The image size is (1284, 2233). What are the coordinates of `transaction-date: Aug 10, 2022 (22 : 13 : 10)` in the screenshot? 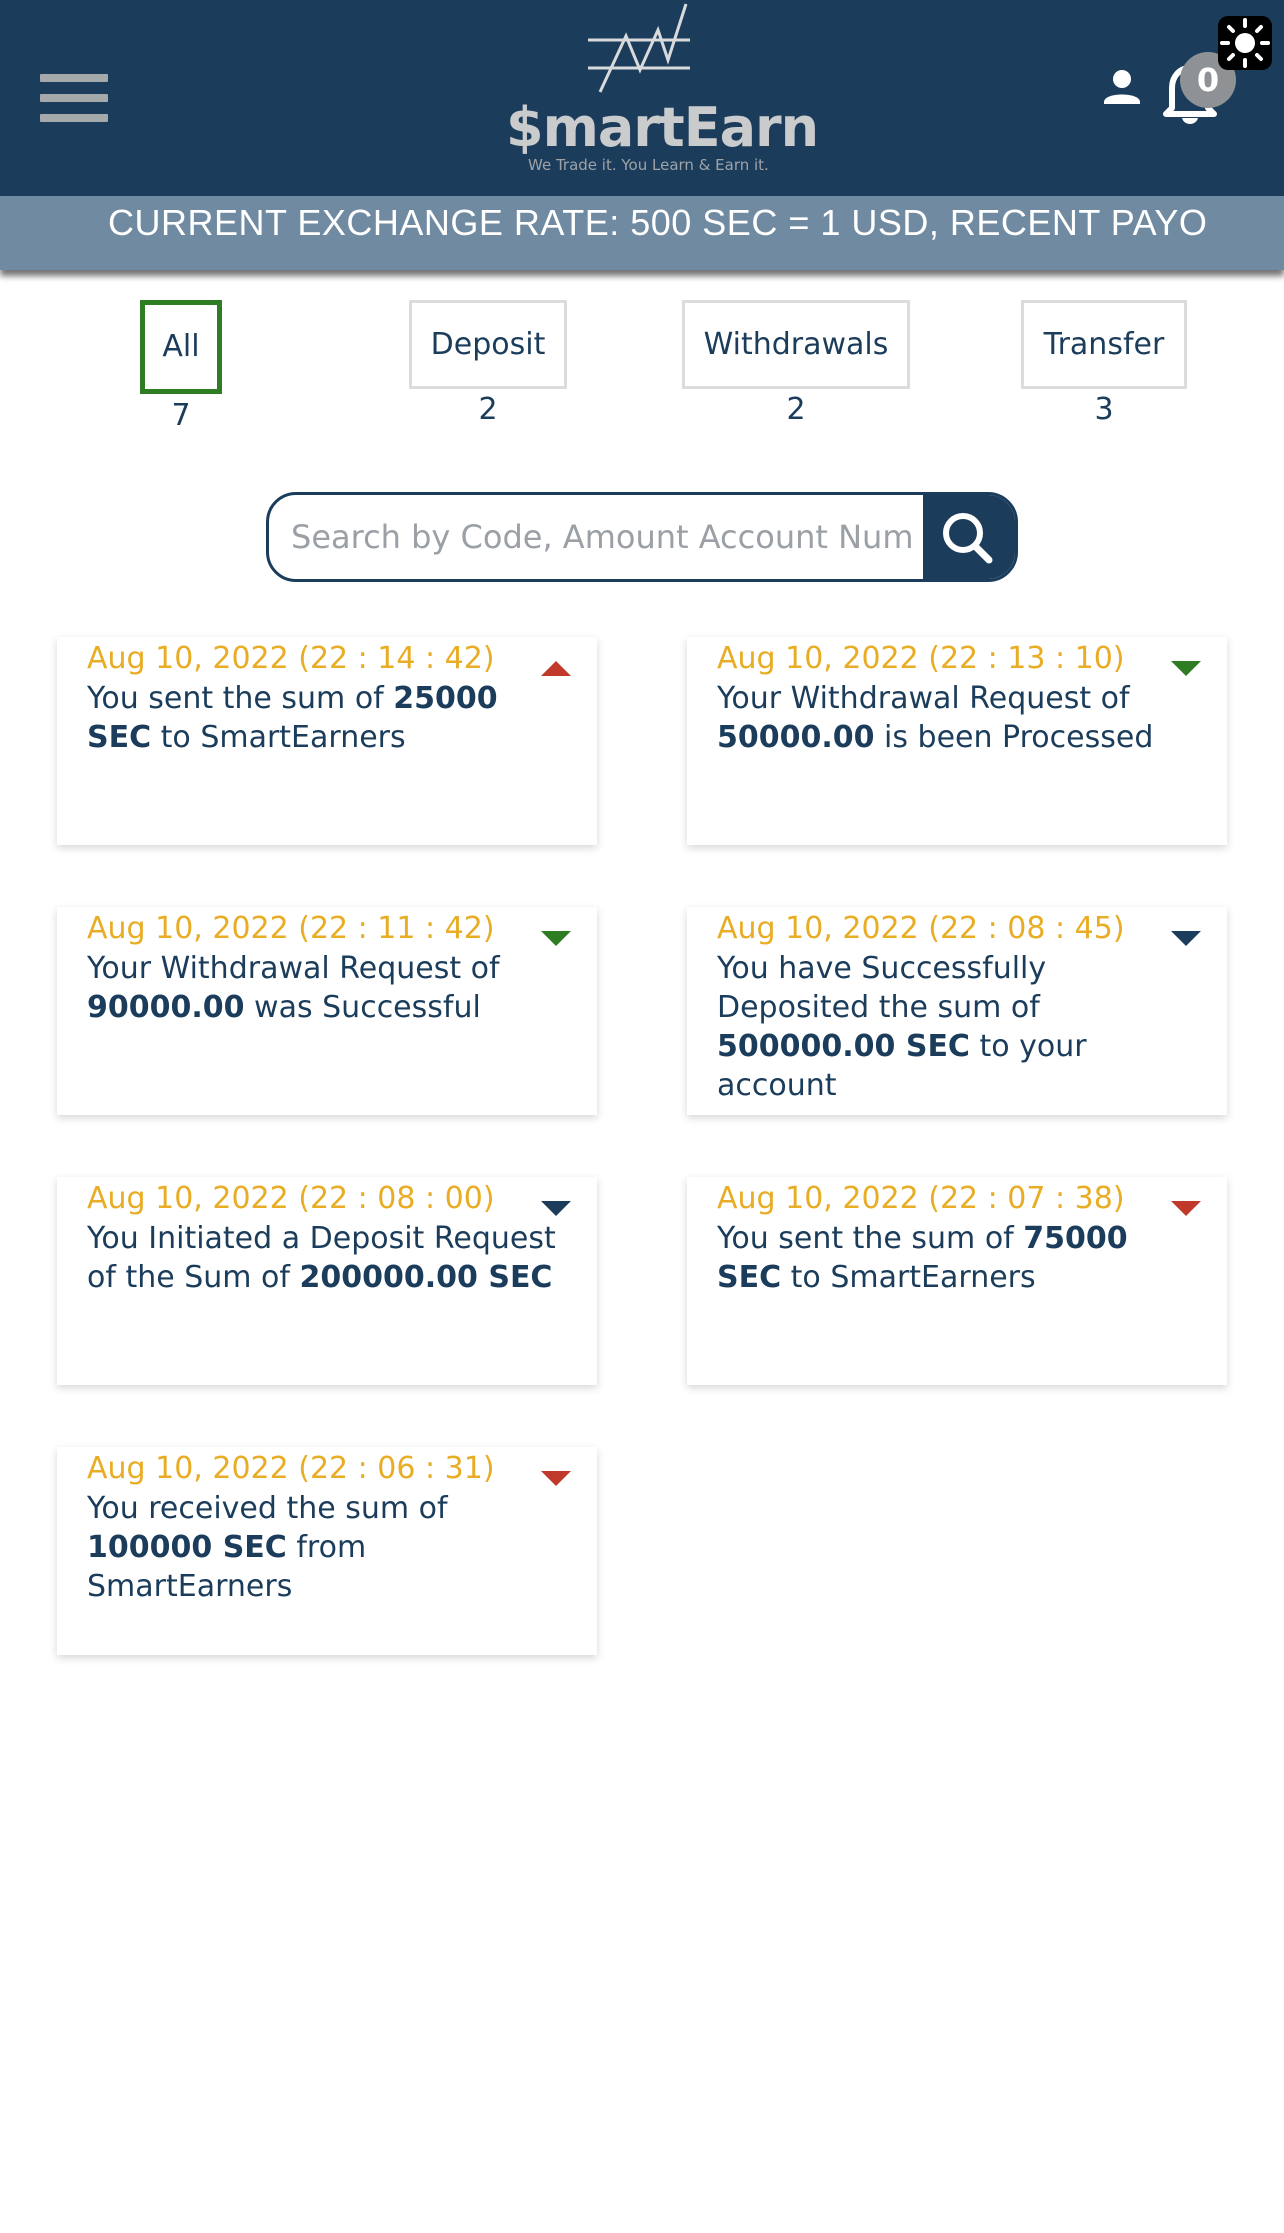 It's located at (921, 658).